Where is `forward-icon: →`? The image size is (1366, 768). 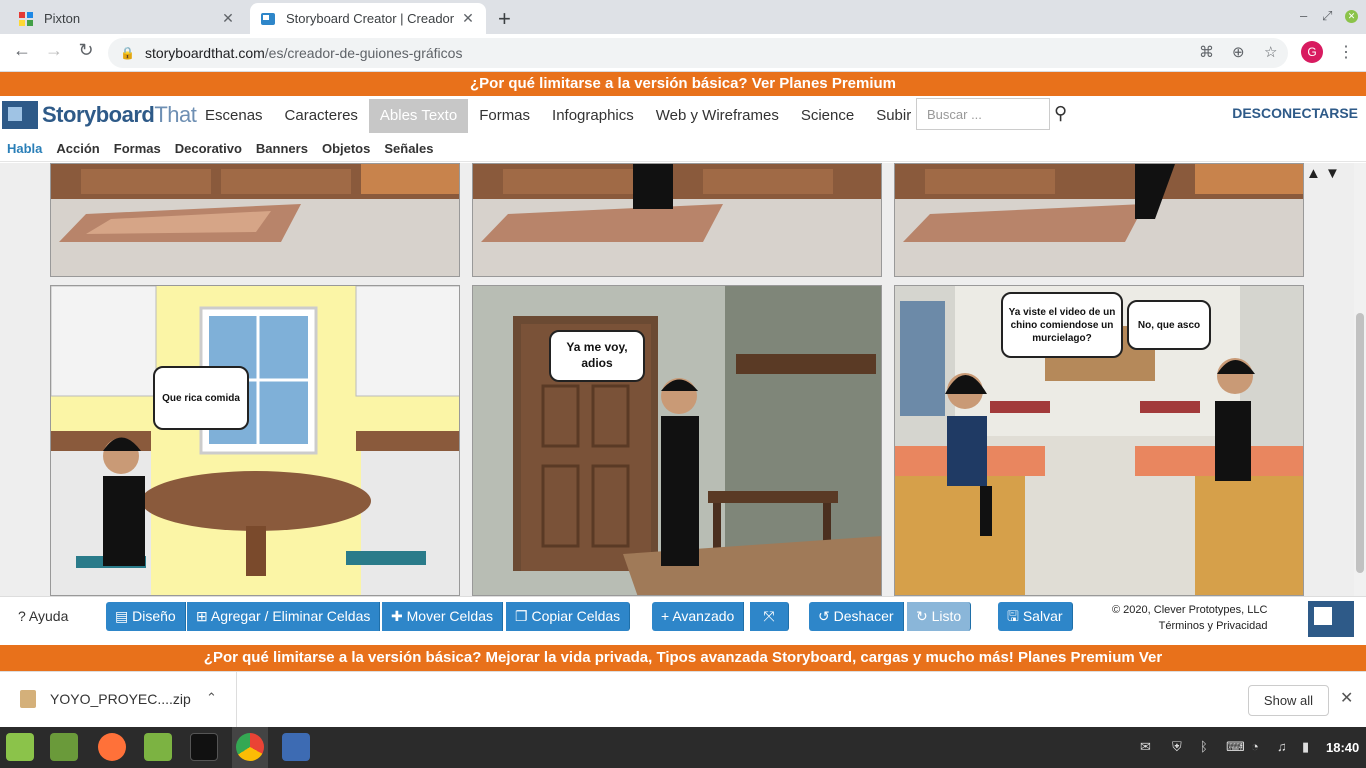
forward-icon: → is located at coordinates (54, 50).